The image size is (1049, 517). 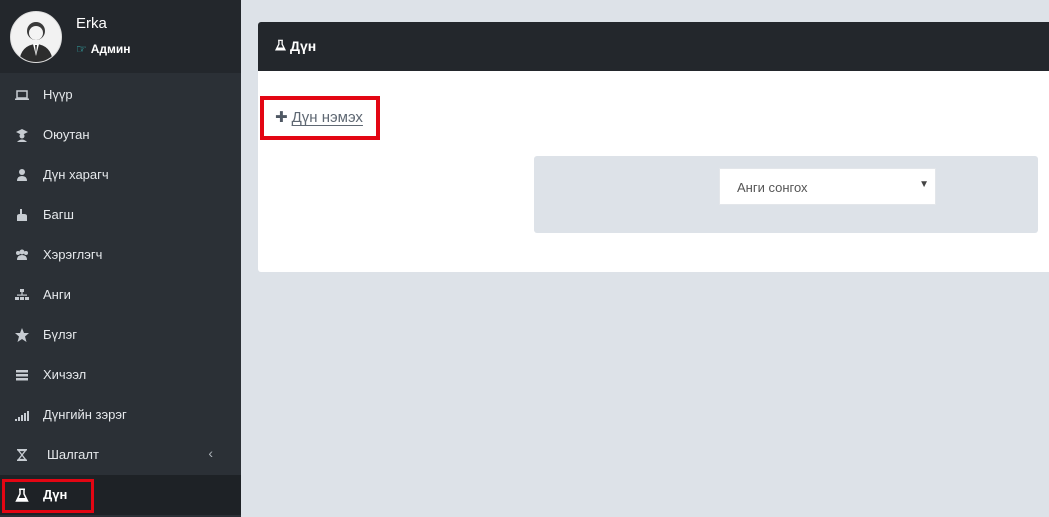 I want to click on signal-icon, so click(x=22, y=415).